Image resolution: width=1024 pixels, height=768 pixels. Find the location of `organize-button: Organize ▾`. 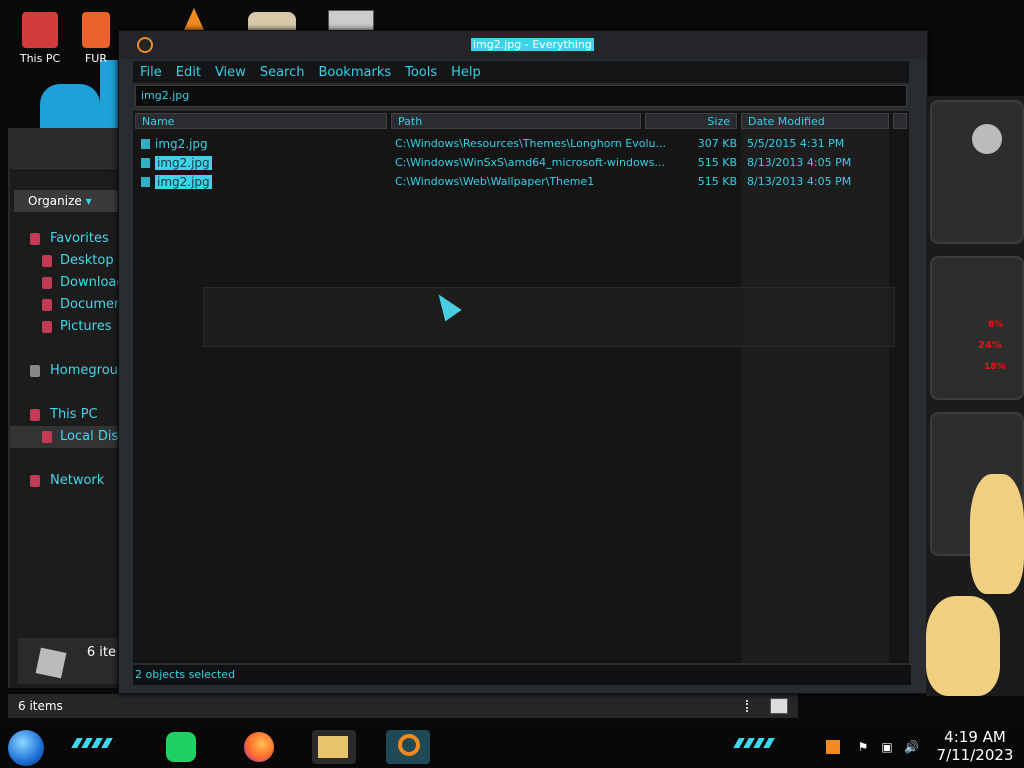

organize-button: Organize ▾ is located at coordinates (67, 201).